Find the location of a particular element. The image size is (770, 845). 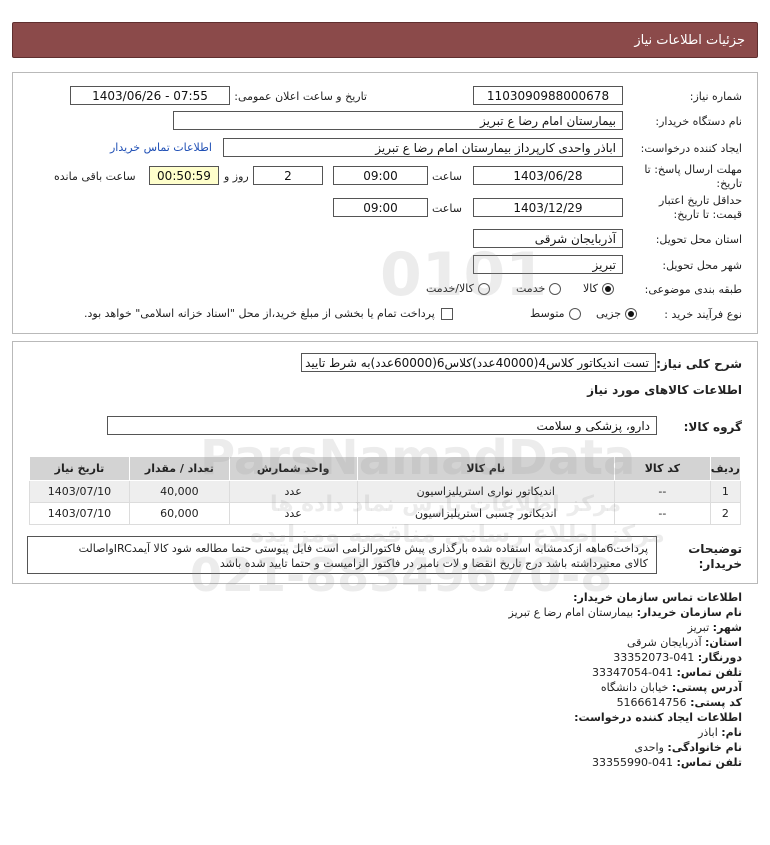

goods-group-field: دارو، پزشکی و سلامت is located at coordinates (382, 425).